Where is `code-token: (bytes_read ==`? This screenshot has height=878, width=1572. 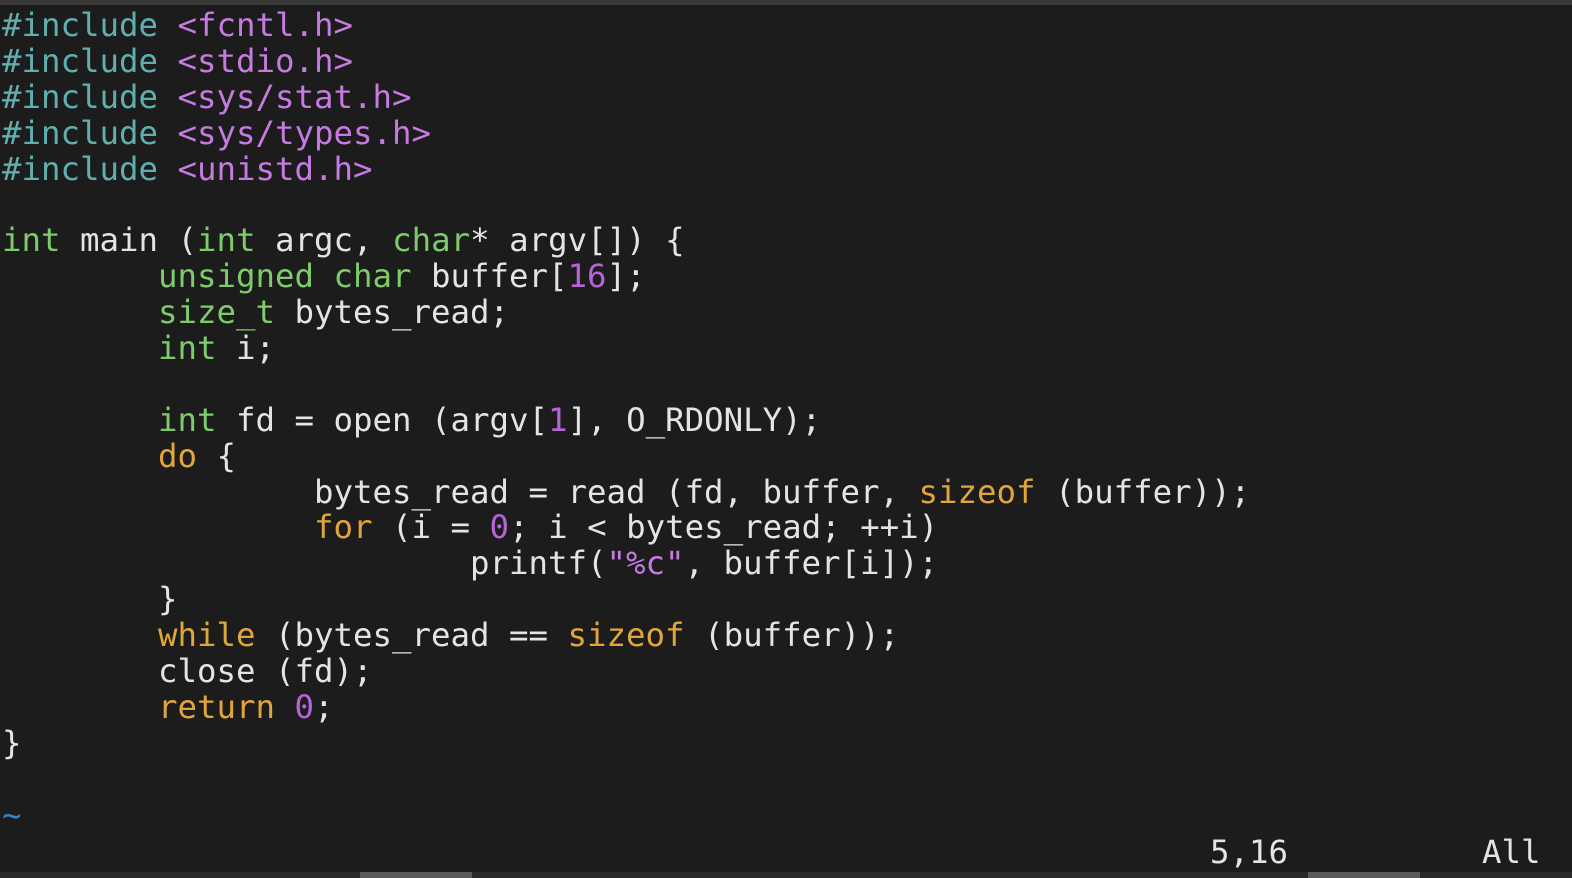 code-token: (bytes_read == is located at coordinates (411, 635).